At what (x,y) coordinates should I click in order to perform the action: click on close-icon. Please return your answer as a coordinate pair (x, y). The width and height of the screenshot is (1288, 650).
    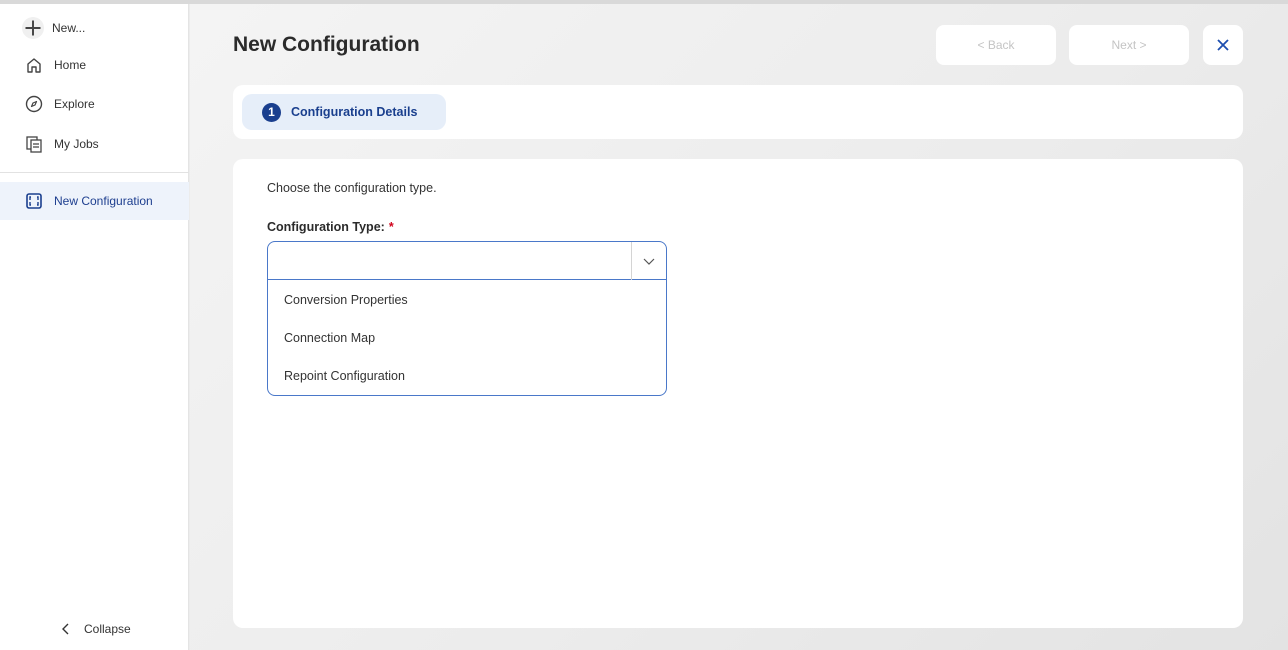
    Looking at the image, I should click on (1223, 45).